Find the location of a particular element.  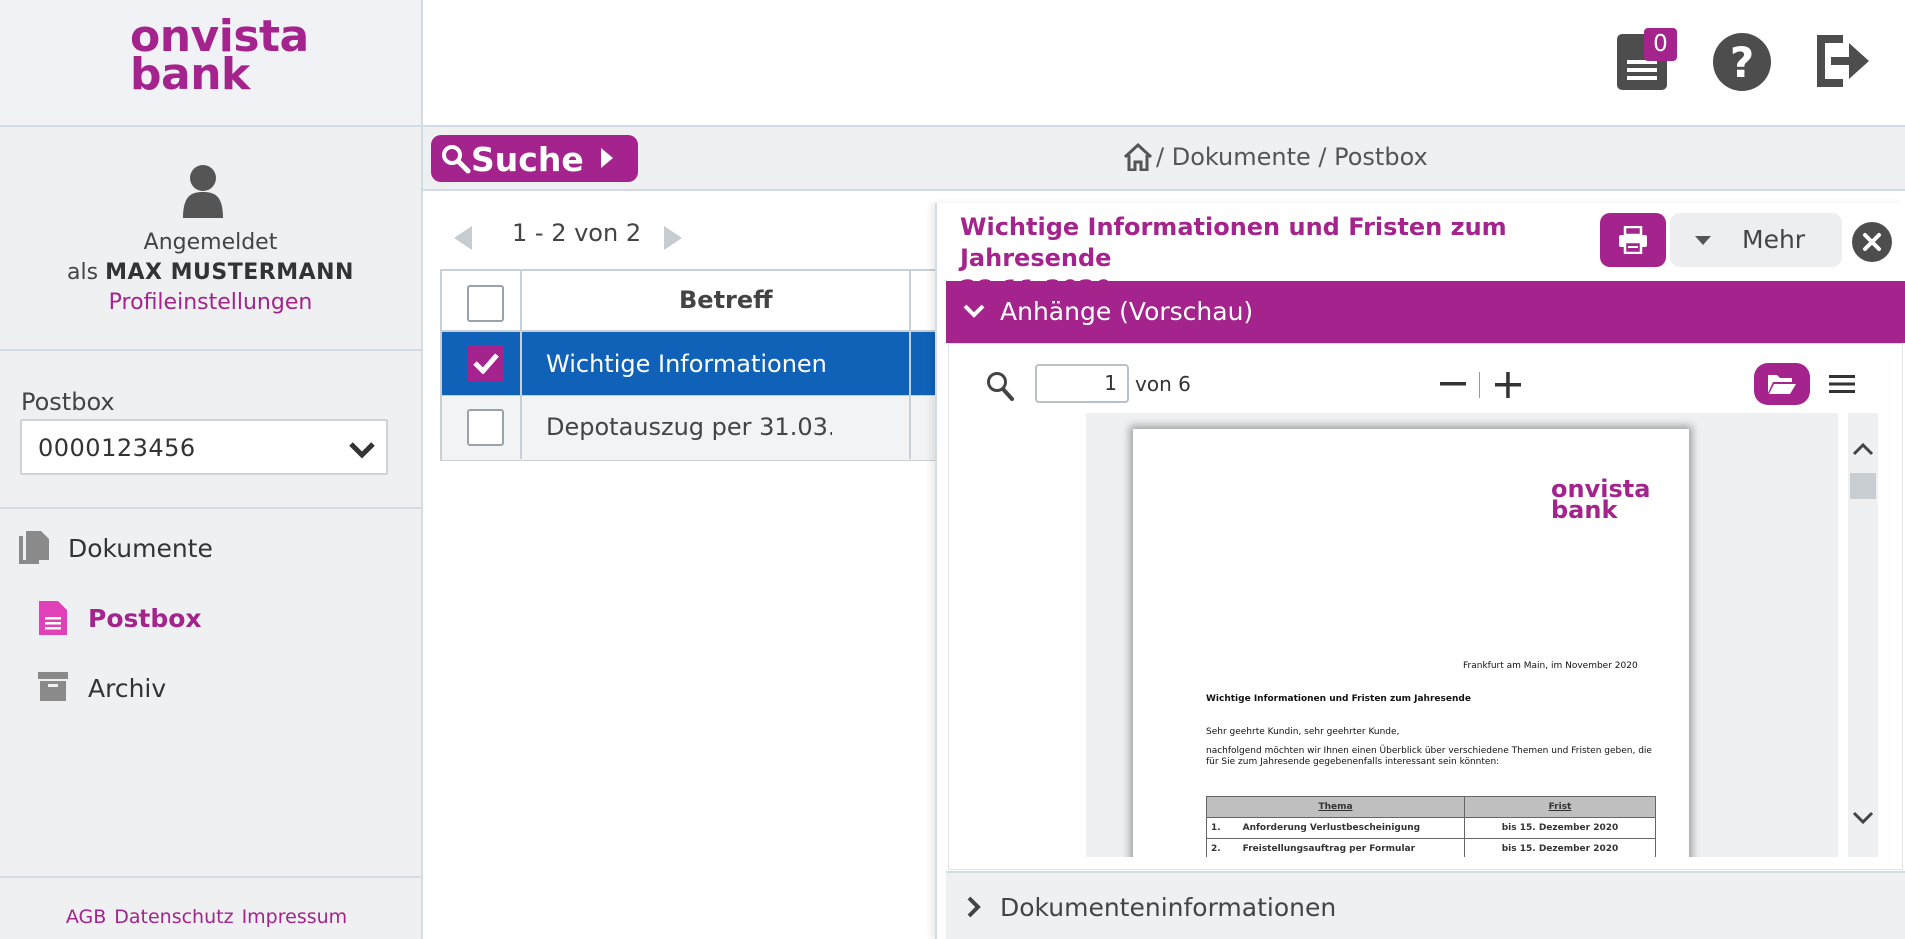

agb-link: AGB is located at coordinates (86, 917).